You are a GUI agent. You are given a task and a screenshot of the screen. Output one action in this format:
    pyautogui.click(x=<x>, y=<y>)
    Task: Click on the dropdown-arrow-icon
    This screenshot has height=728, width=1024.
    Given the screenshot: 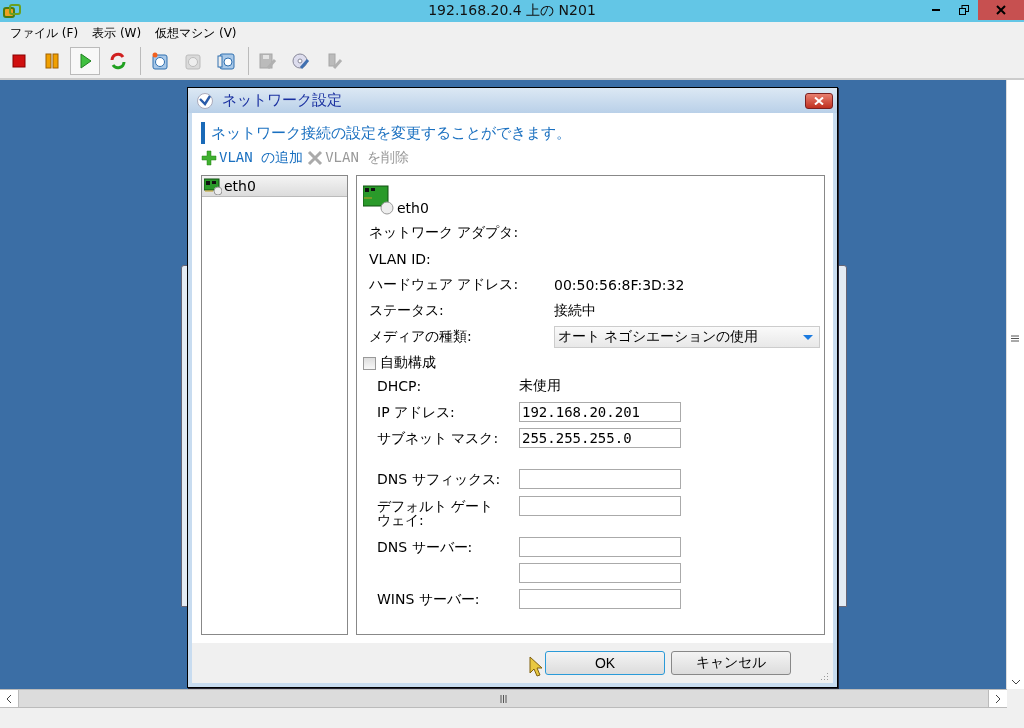 What is the action you would take?
    pyautogui.click(x=808, y=337)
    